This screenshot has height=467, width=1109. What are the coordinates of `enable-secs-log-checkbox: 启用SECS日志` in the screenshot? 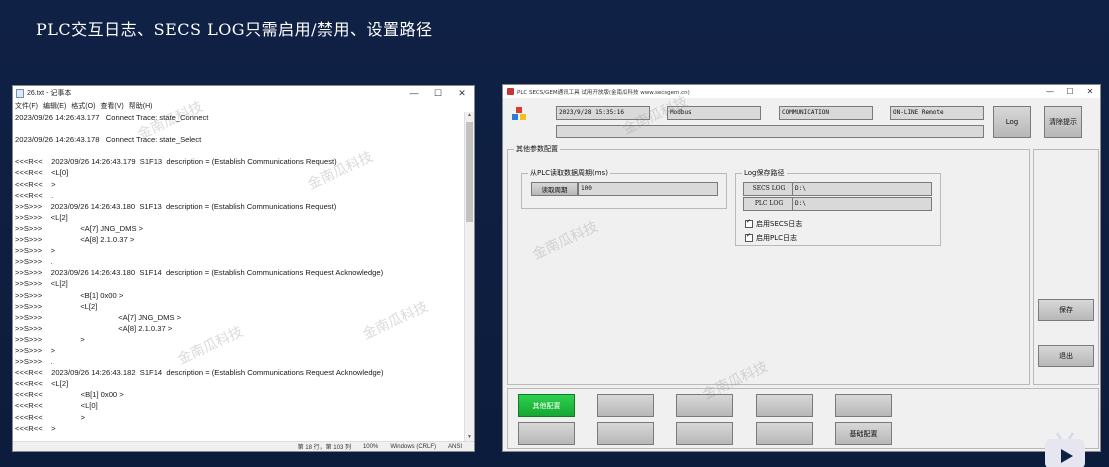 It's located at (774, 223).